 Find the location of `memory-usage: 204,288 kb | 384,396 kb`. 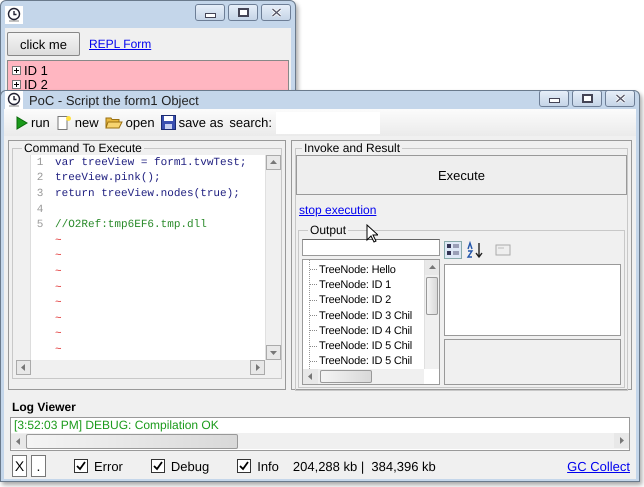

memory-usage: 204,288 kb | 384,396 kb is located at coordinates (364, 466).